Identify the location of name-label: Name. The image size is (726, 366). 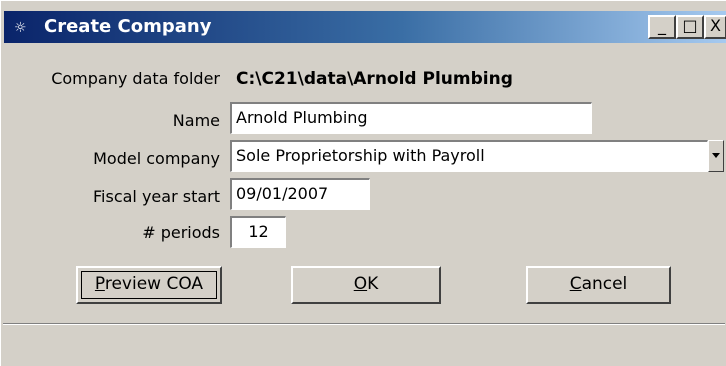
(196, 120).